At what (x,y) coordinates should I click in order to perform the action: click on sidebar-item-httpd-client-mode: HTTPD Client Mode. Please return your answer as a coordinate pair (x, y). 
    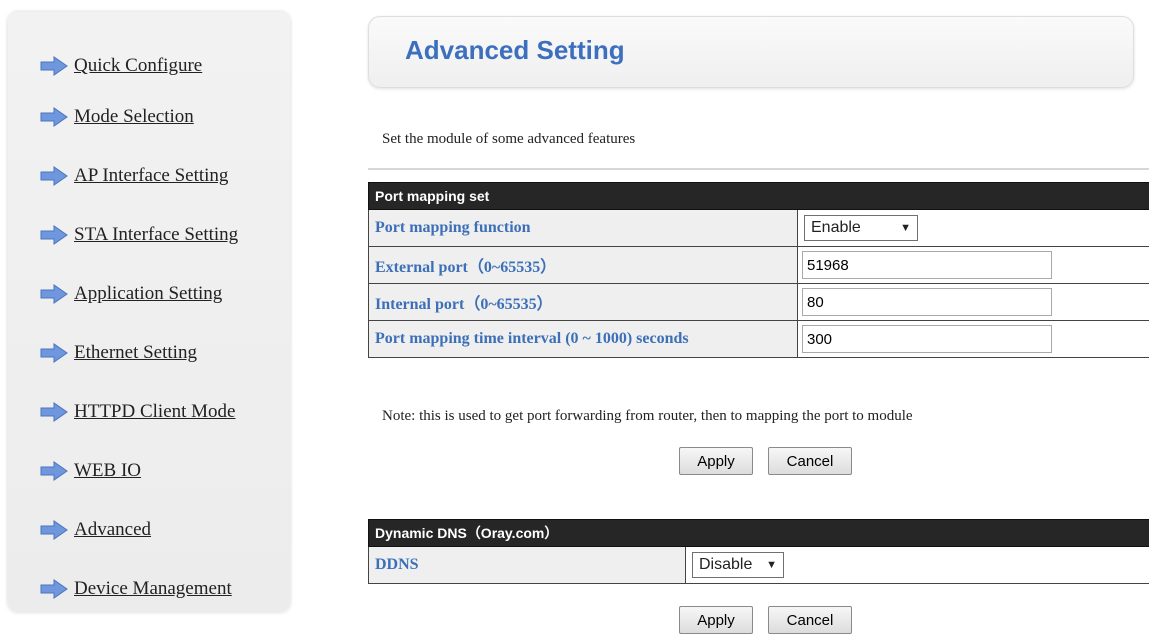
    Looking at the image, I should click on (138, 412).